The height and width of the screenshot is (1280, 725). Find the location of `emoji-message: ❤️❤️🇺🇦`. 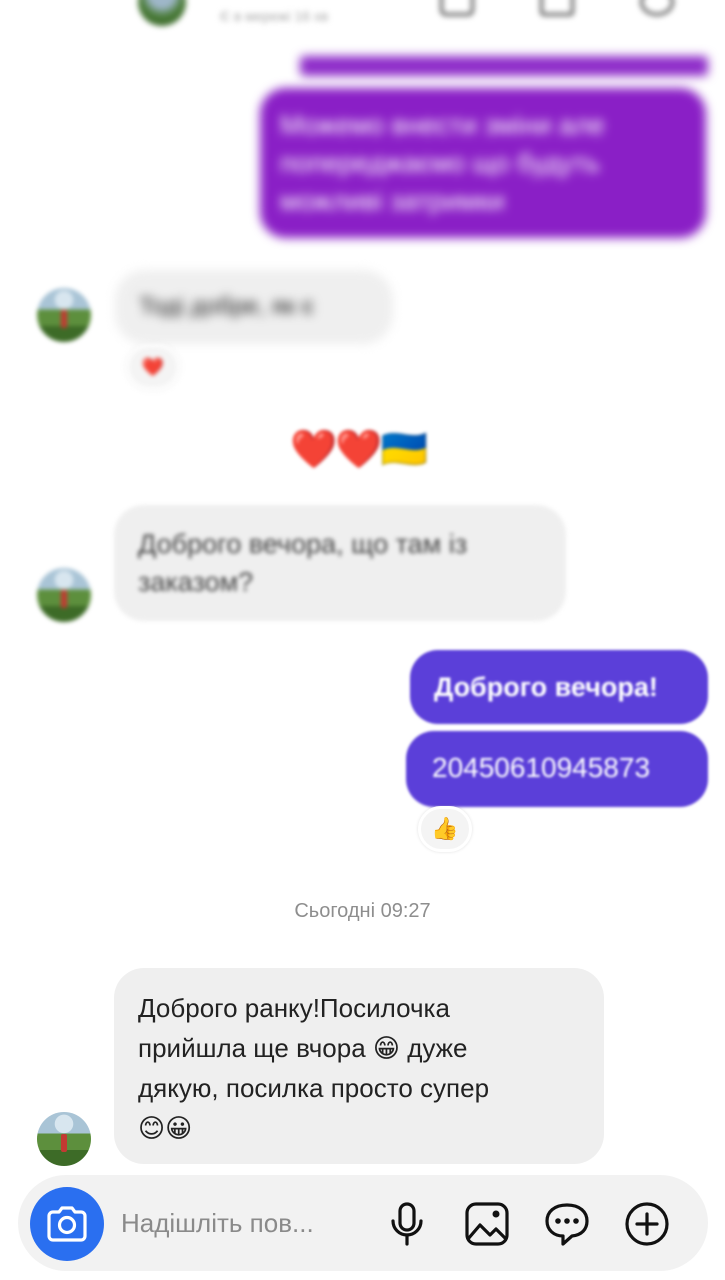

emoji-message: ❤️❤️🇺🇦 is located at coordinates (359, 450).